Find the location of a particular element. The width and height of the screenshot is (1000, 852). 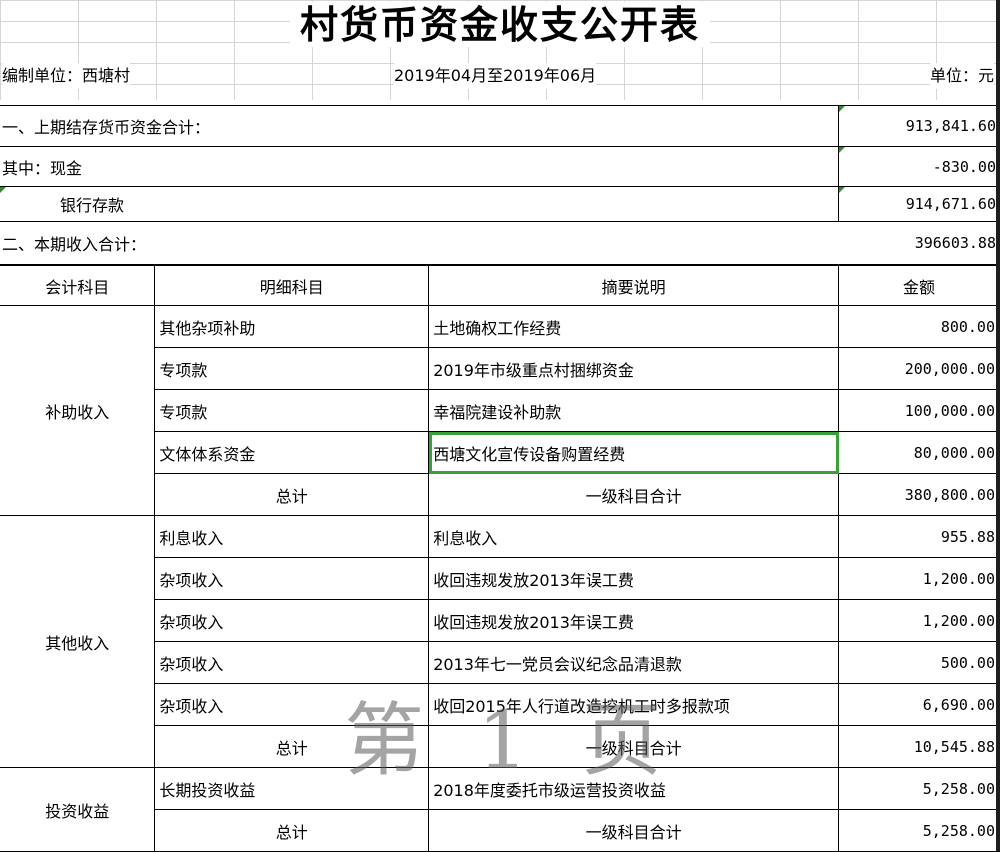

summary-label: 二、本期收入合计： is located at coordinates (74, 244).